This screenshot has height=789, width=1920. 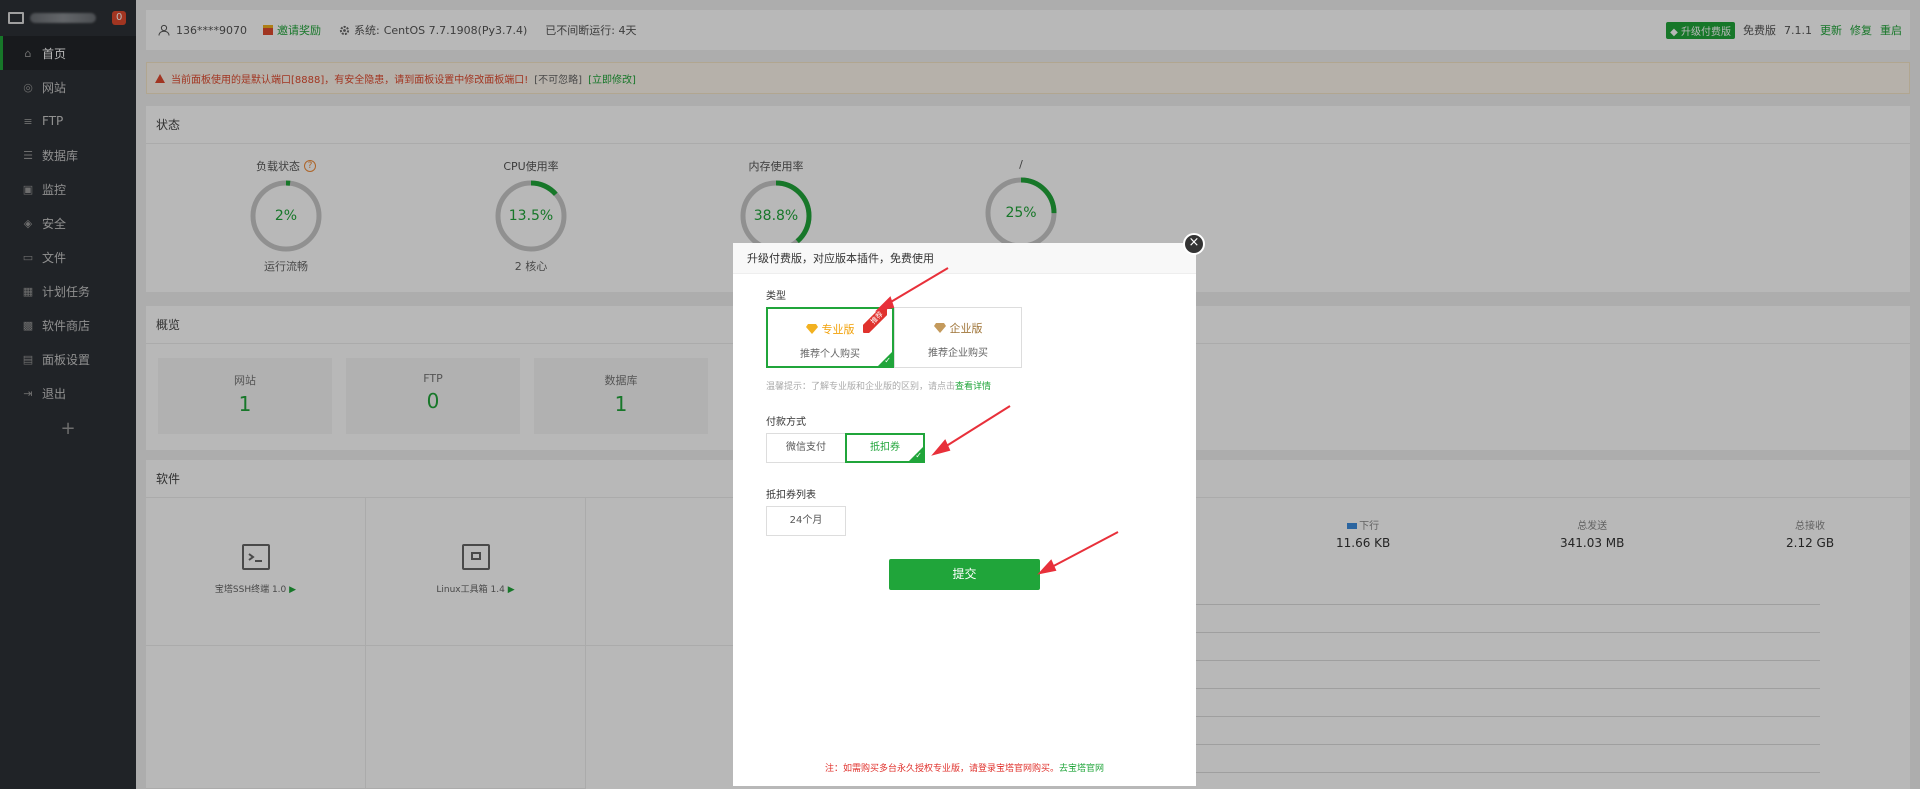 I want to click on official-site-link: 去宝塔官网, so click(x=1081, y=769).